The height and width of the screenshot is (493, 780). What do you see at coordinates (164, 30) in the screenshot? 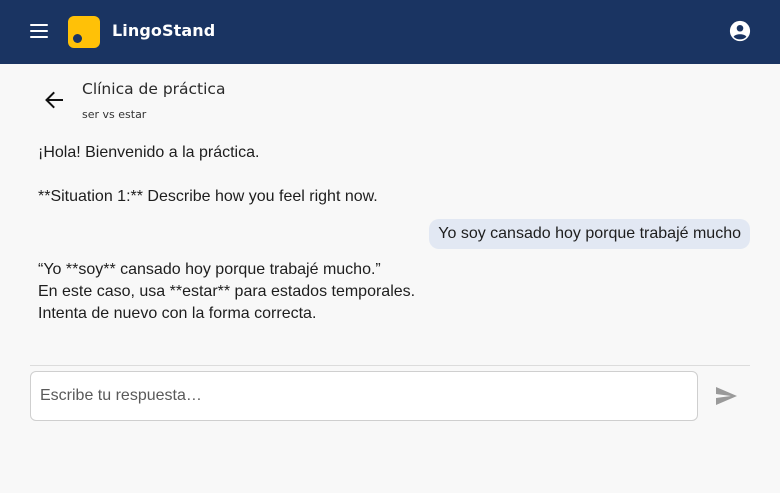
I see `app-name: LingoStand` at bounding box center [164, 30].